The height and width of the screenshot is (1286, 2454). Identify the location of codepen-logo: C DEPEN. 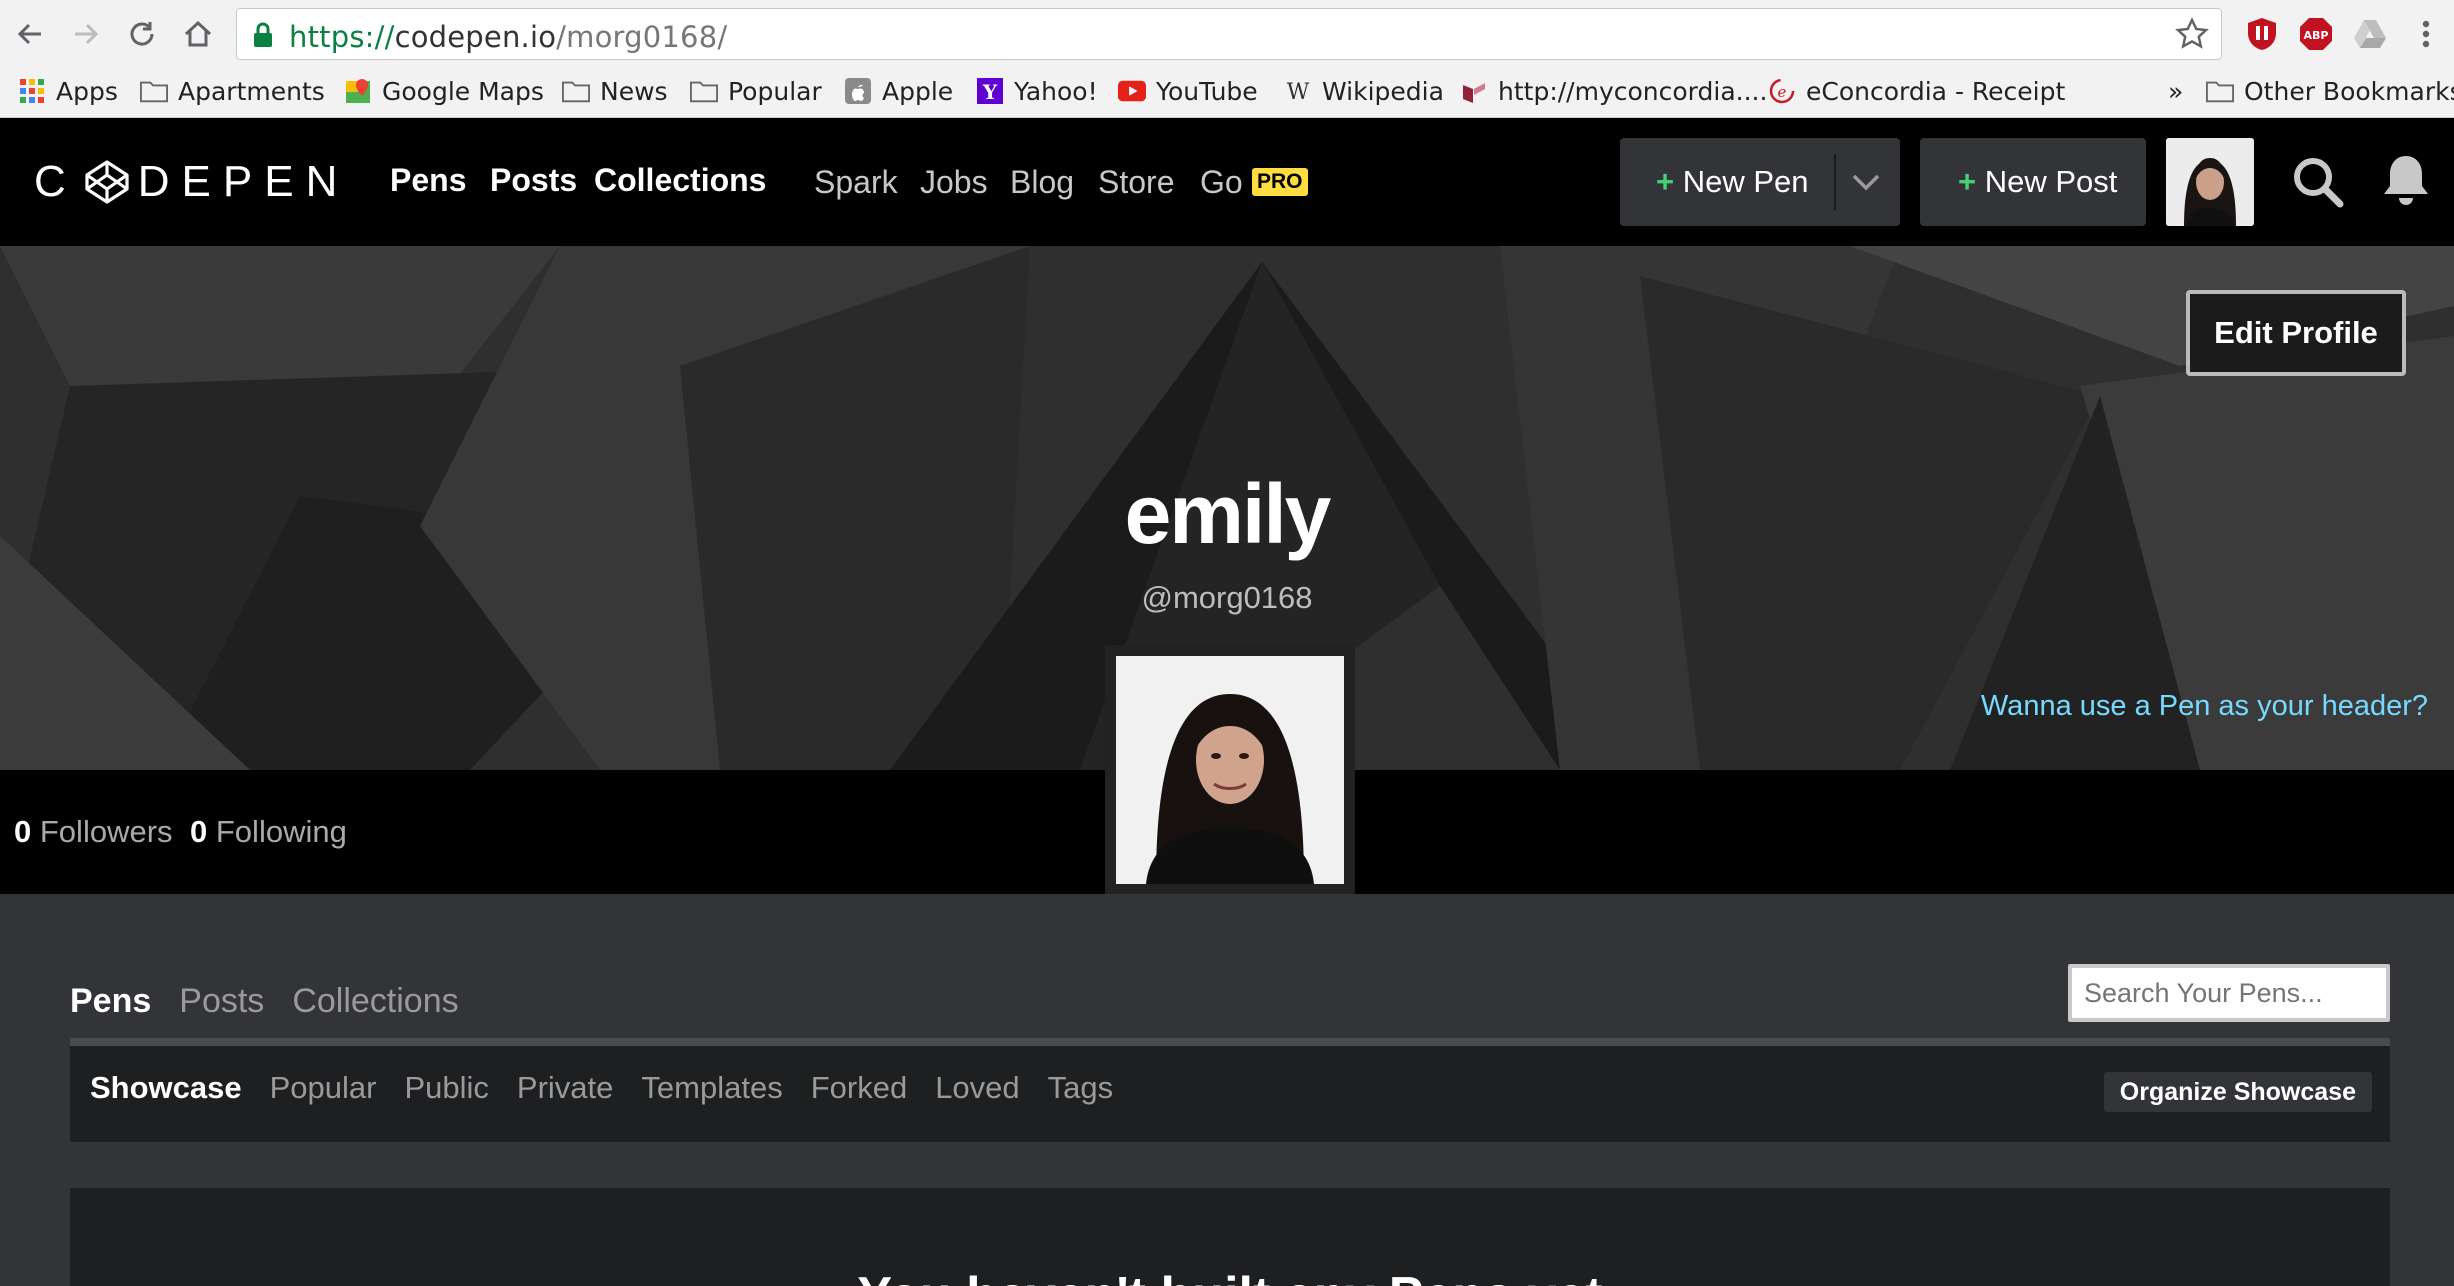
(191, 182).